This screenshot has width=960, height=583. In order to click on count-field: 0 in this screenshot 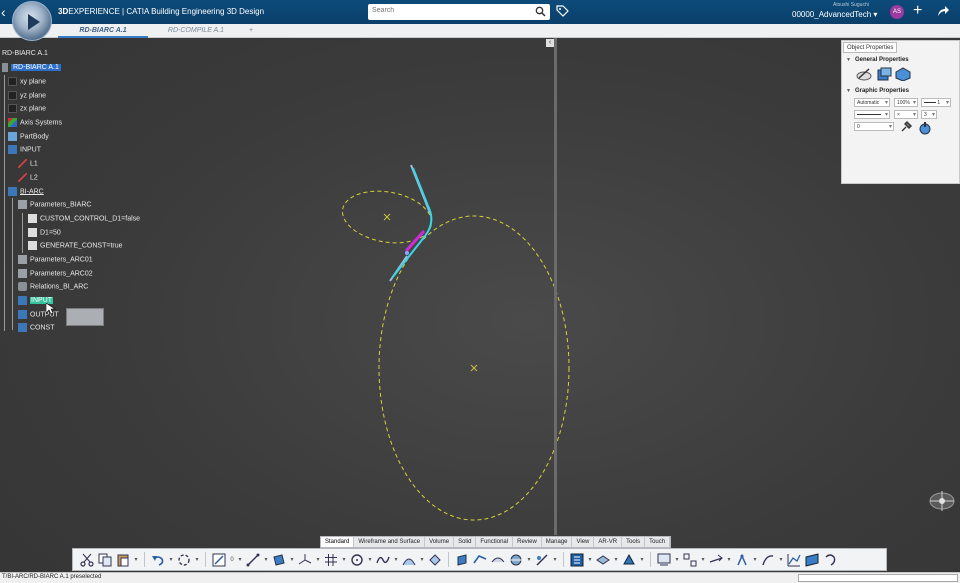, I will do `click(232, 560)`.